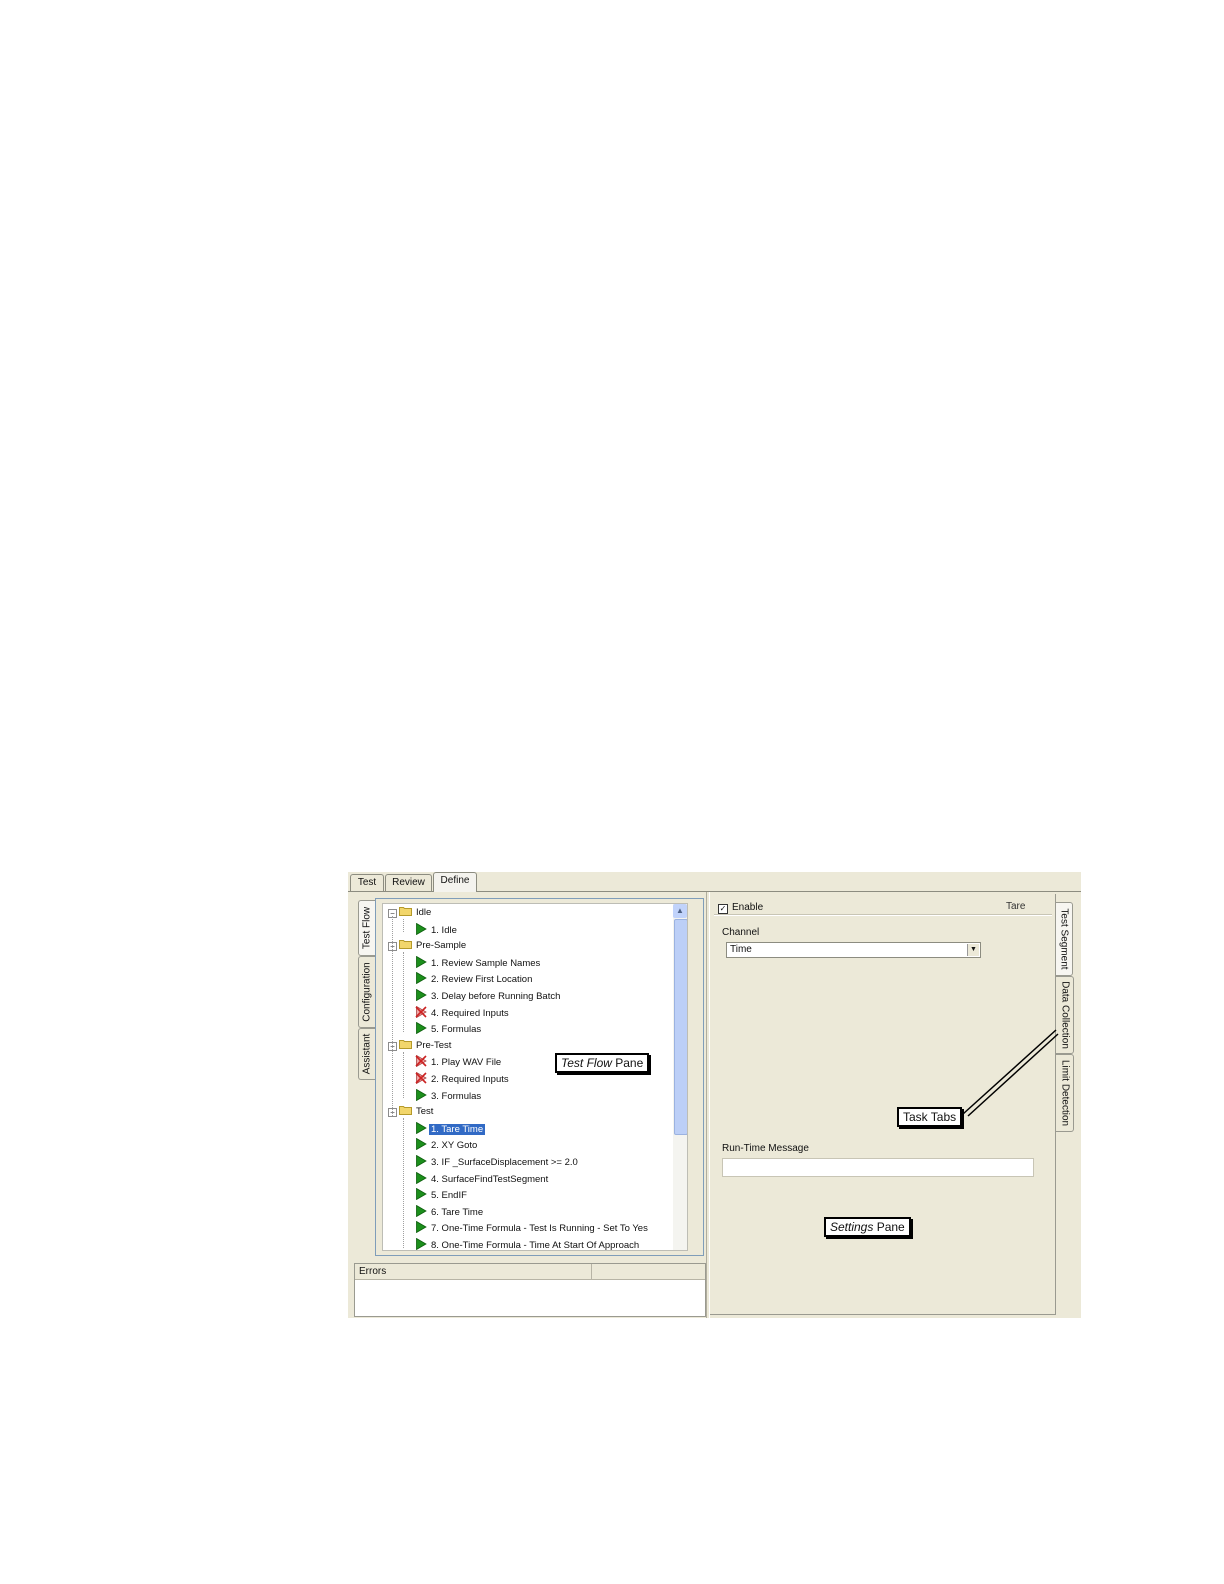  I want to click on callout-italic: Test Flow, so click(586, 1063).